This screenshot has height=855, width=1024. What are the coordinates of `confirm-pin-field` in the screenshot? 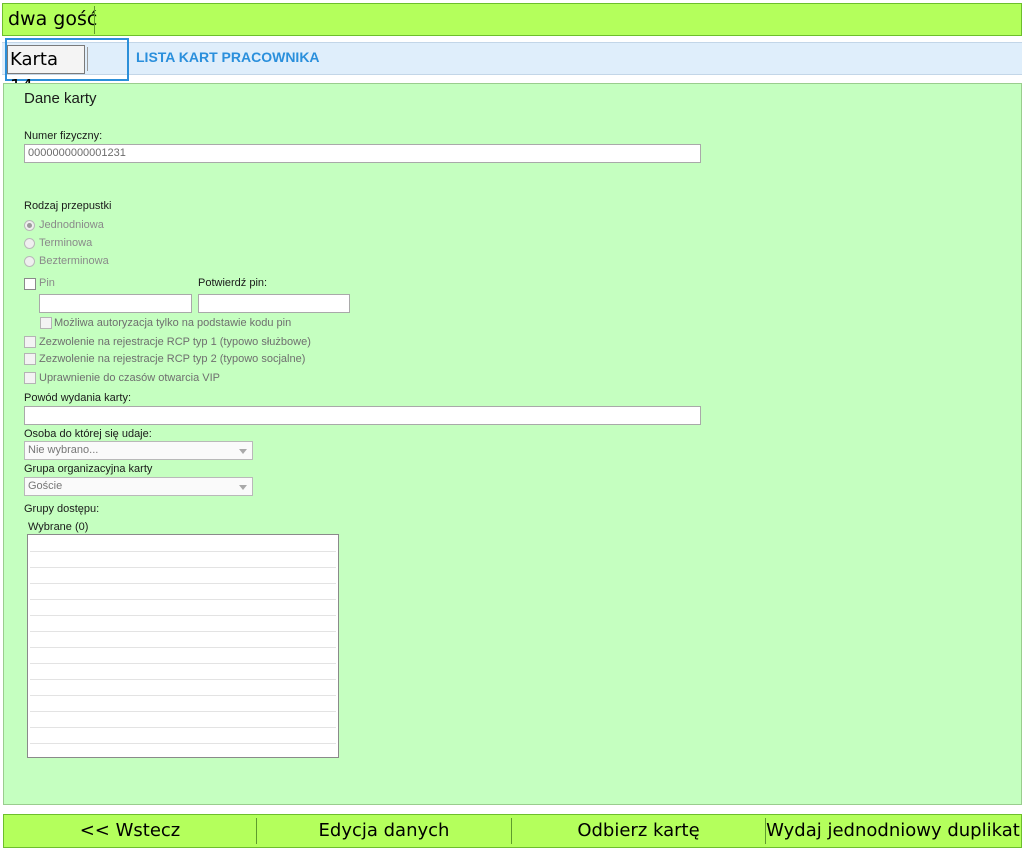 It's located at (274, 303).